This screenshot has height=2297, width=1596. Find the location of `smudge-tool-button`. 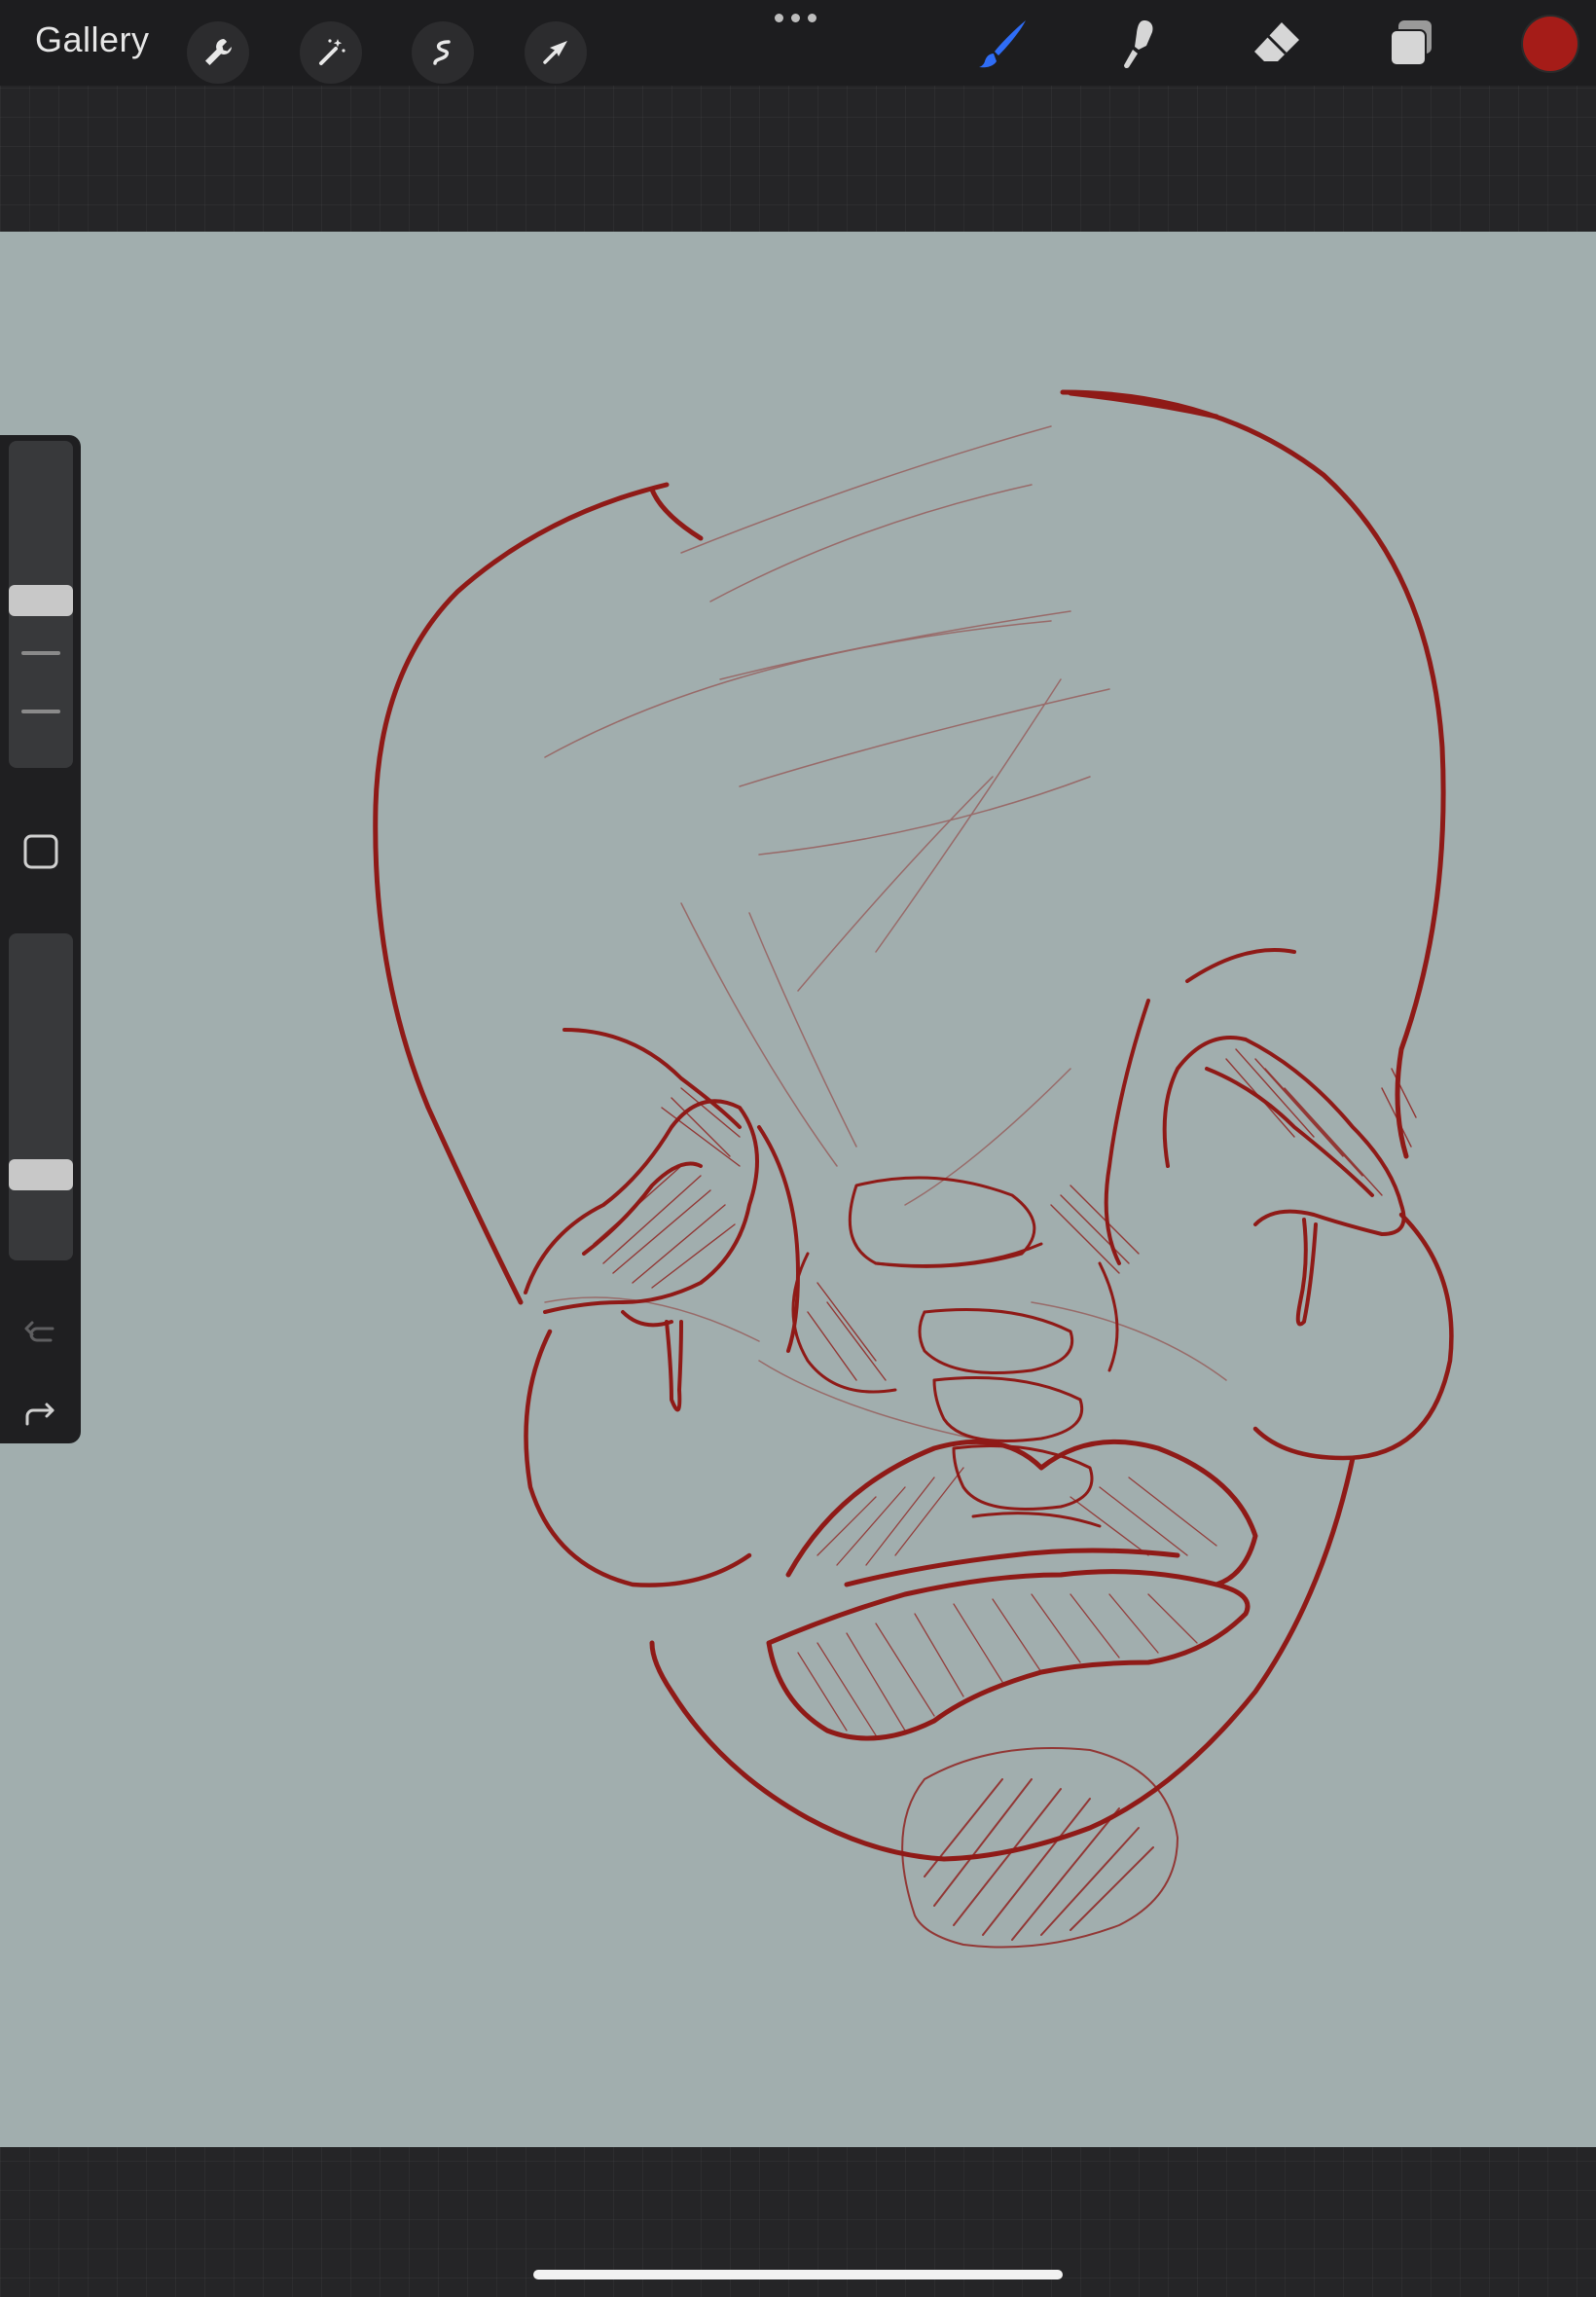

smudge-tool-button is located at coordinates (1139, 44).